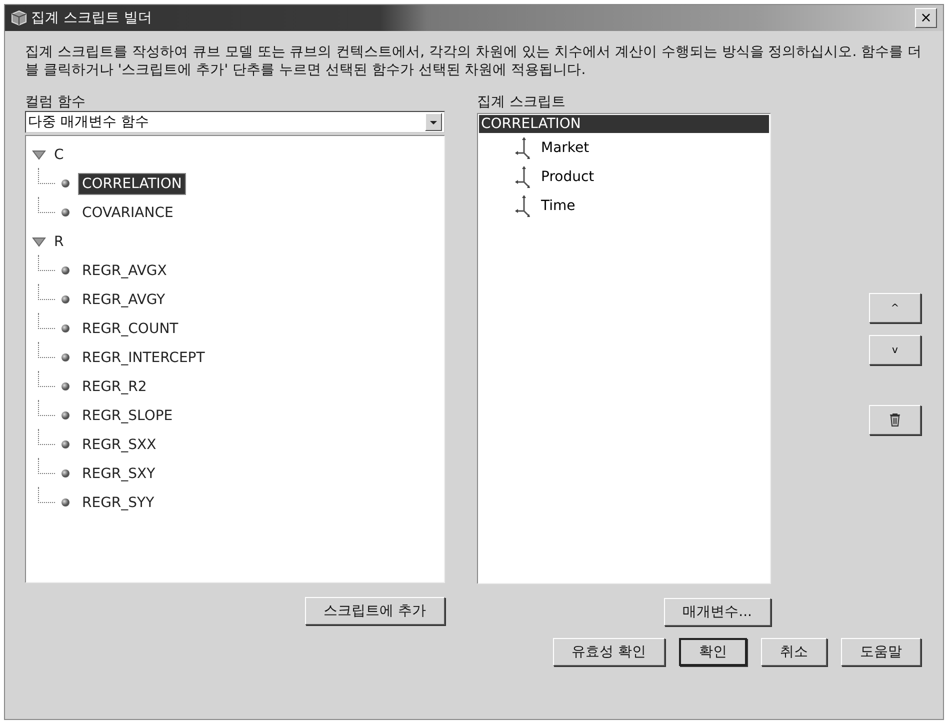 The height and width of the screenshot is (727, 950). I want to click on description-text: 집계 스크립트를 작성하여 큐브 모델 또는 큐브의 컨텍스트에서, 각각의 차원에 있는 치수에서 계산이 수행되는 방식을 정의하십시오. 함수를 더블 클릭하거나 '스크립트에 추가' 단추를 누르면 선택된 함수가 선택된 차원에 적용됩니다., so click(474, 61).